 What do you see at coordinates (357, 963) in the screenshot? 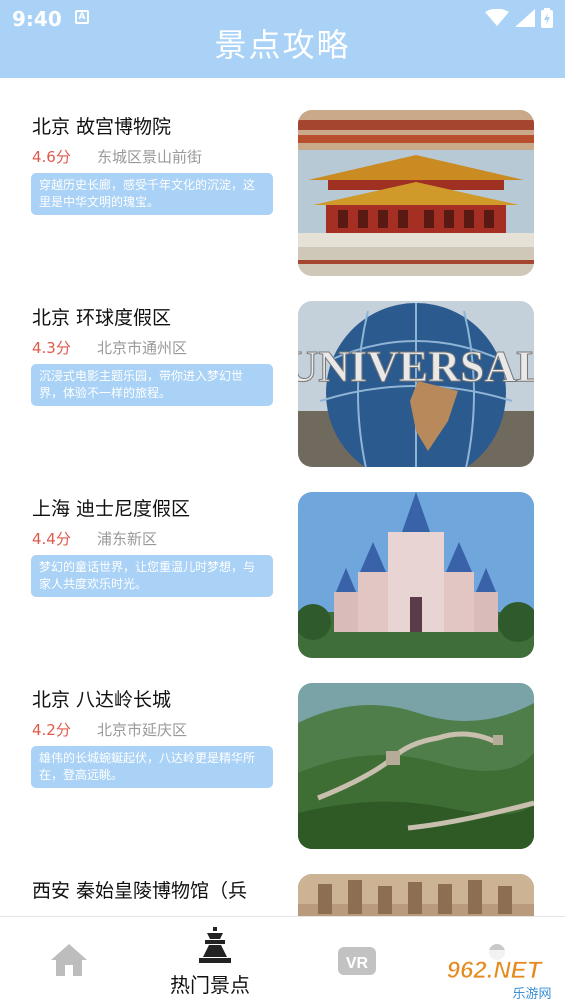
I see `svg-text: VR` at bounding box center [357, 963].